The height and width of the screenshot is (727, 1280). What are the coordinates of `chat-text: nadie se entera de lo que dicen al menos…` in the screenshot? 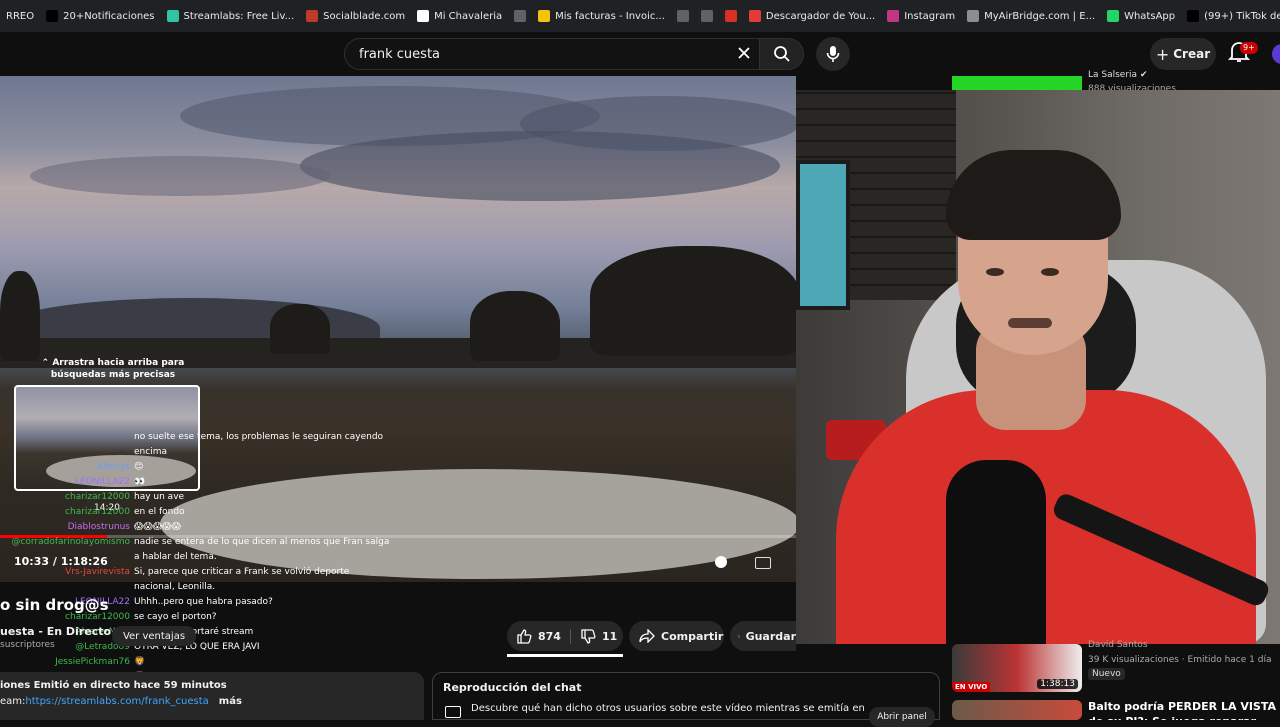 It's located at (262, 542).